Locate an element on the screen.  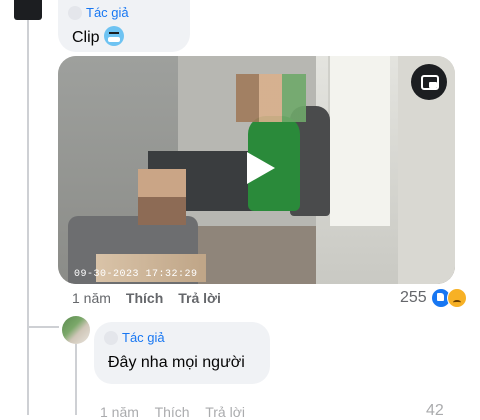
play-icon is located at coordinates (259, 168).